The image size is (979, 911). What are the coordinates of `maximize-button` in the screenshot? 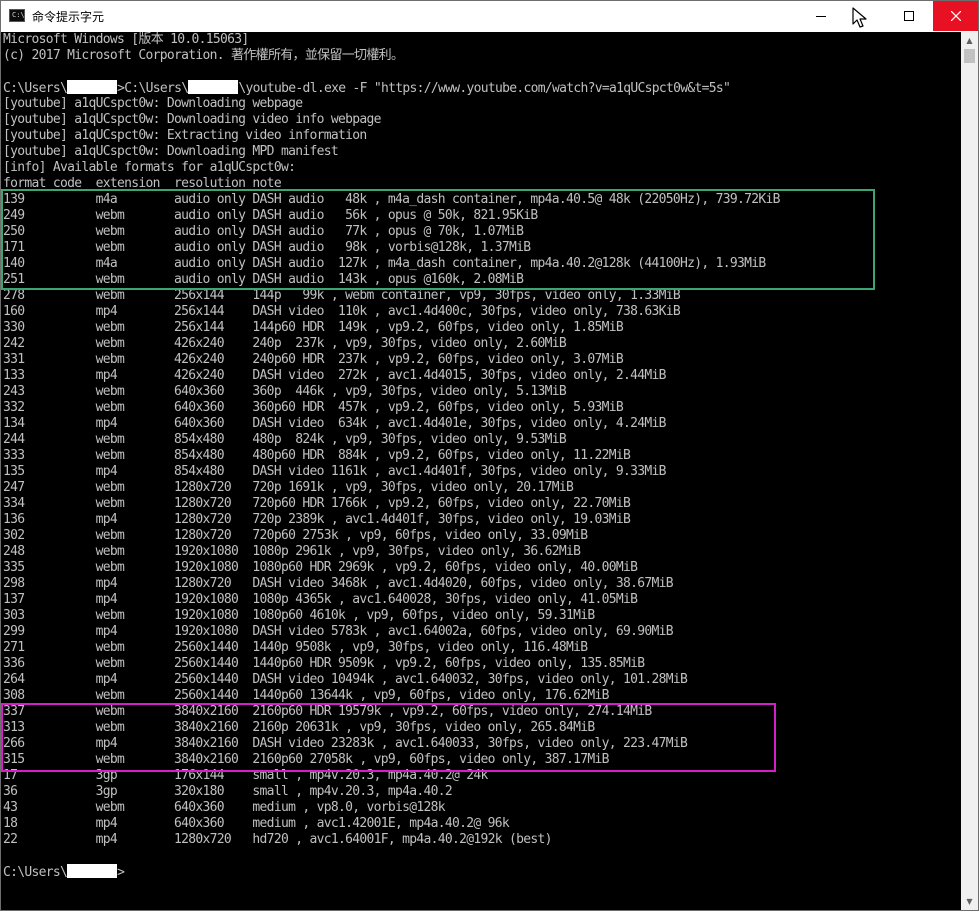 It's located at (909, 16).